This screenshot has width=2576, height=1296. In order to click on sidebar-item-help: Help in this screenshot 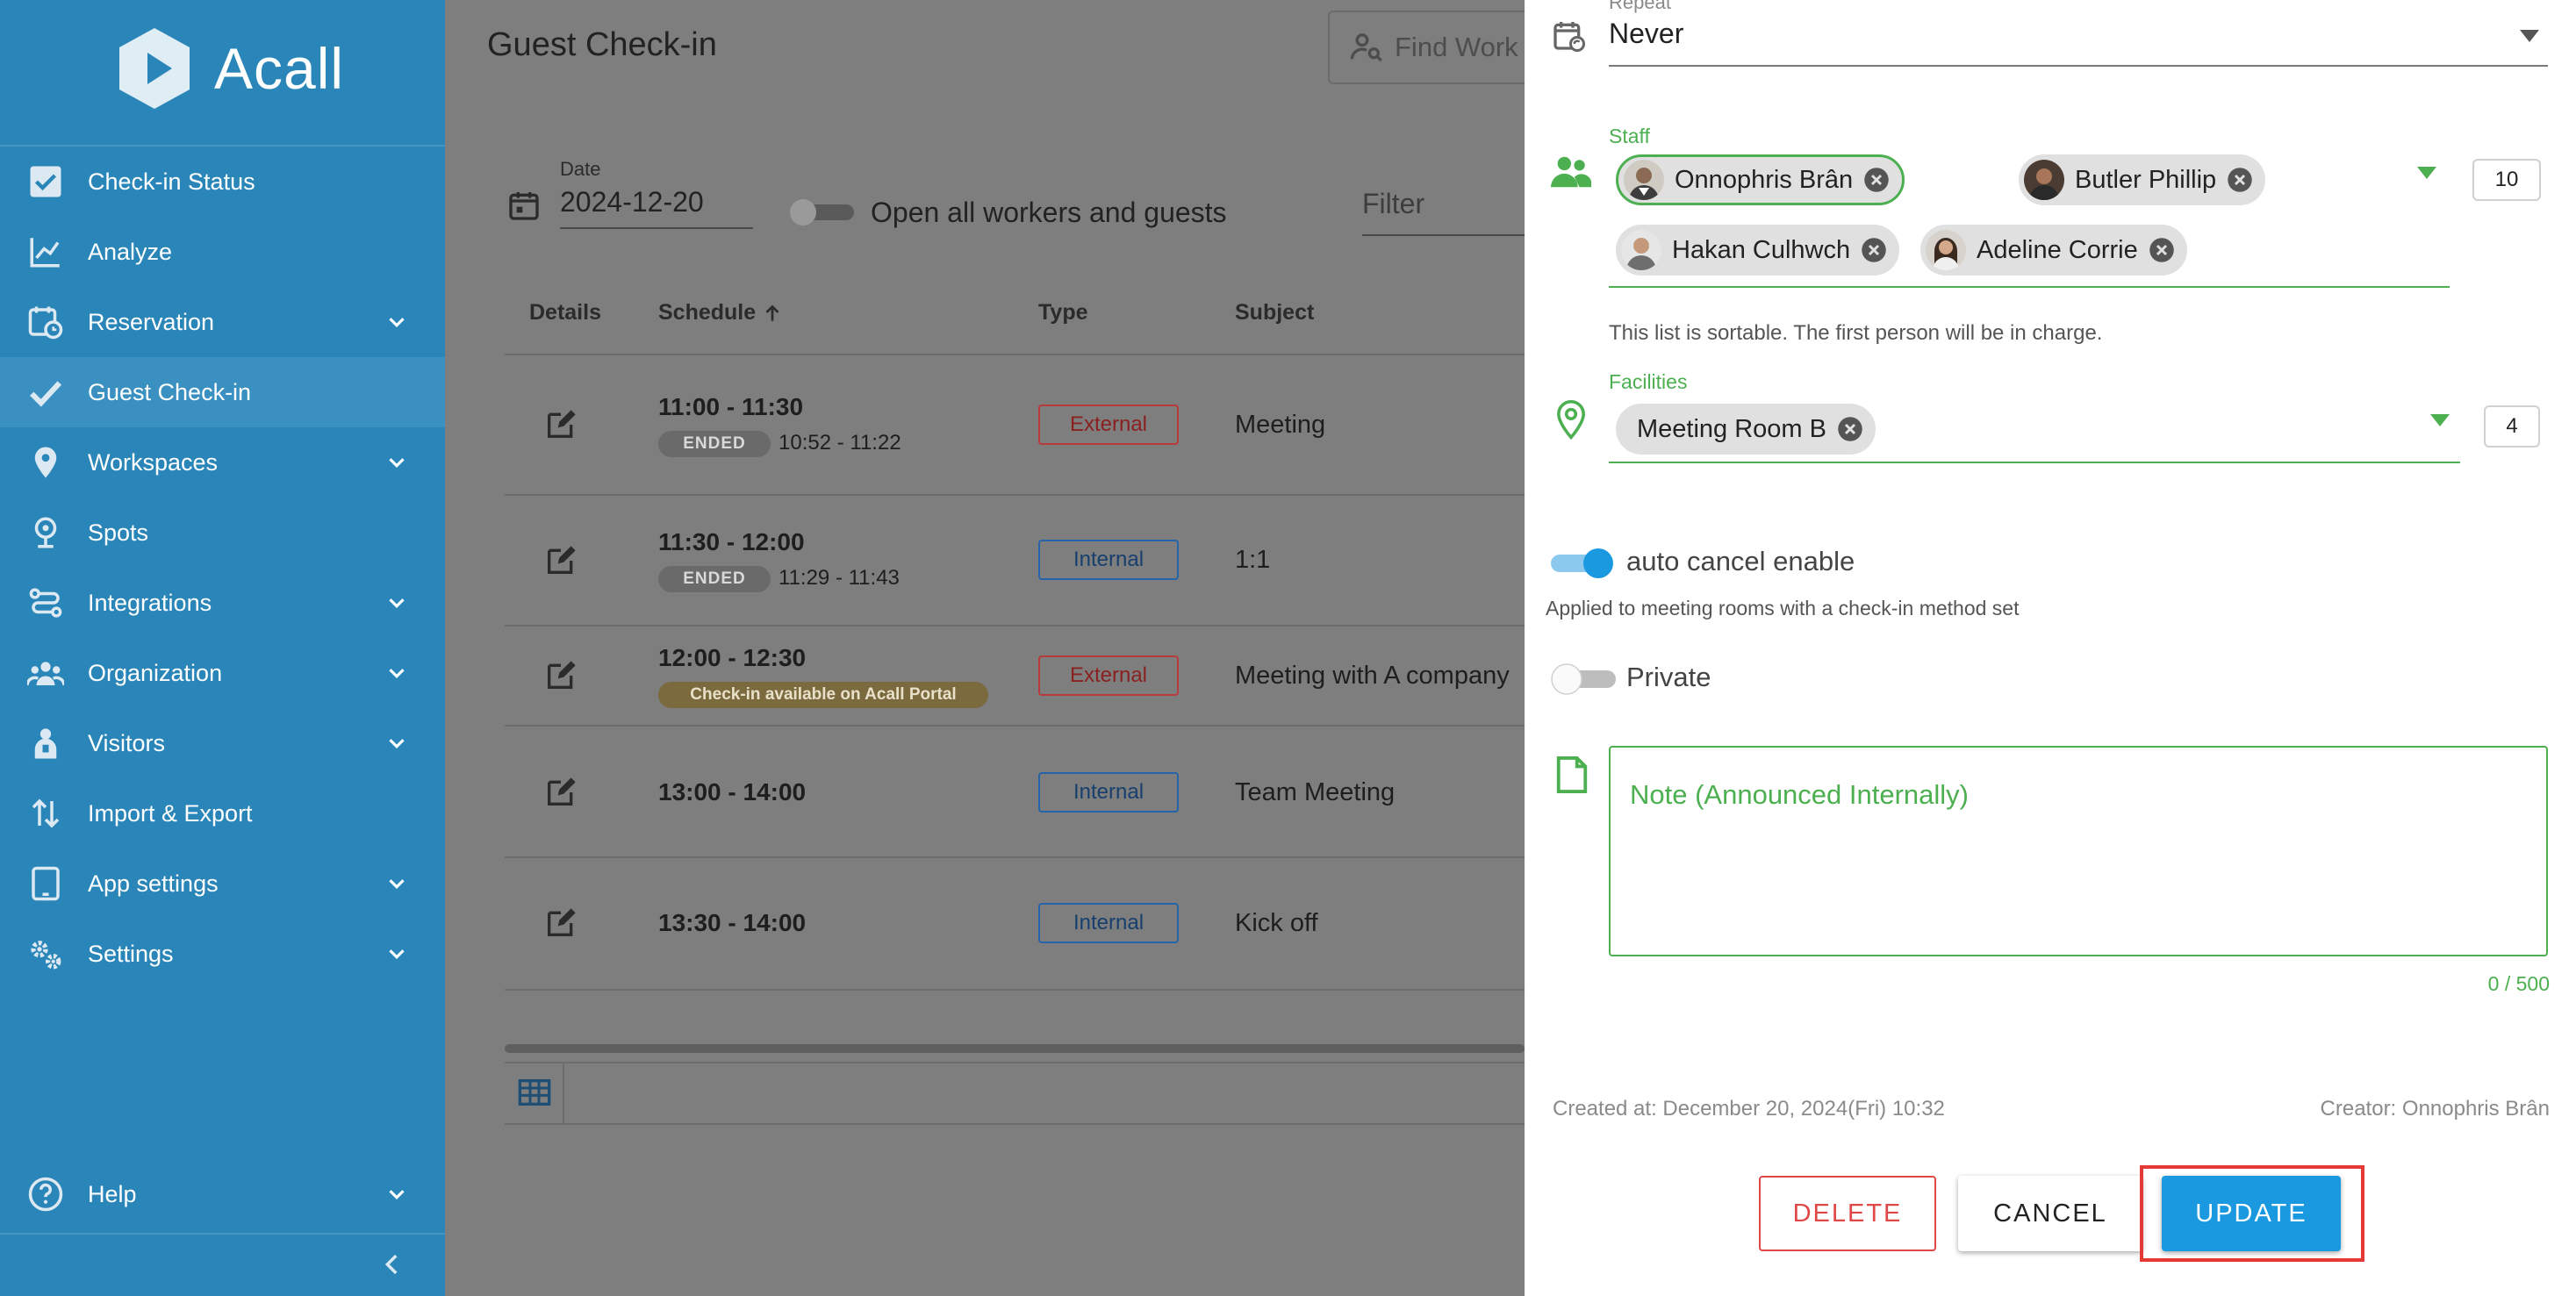, I will do `click(222, 1194)`.